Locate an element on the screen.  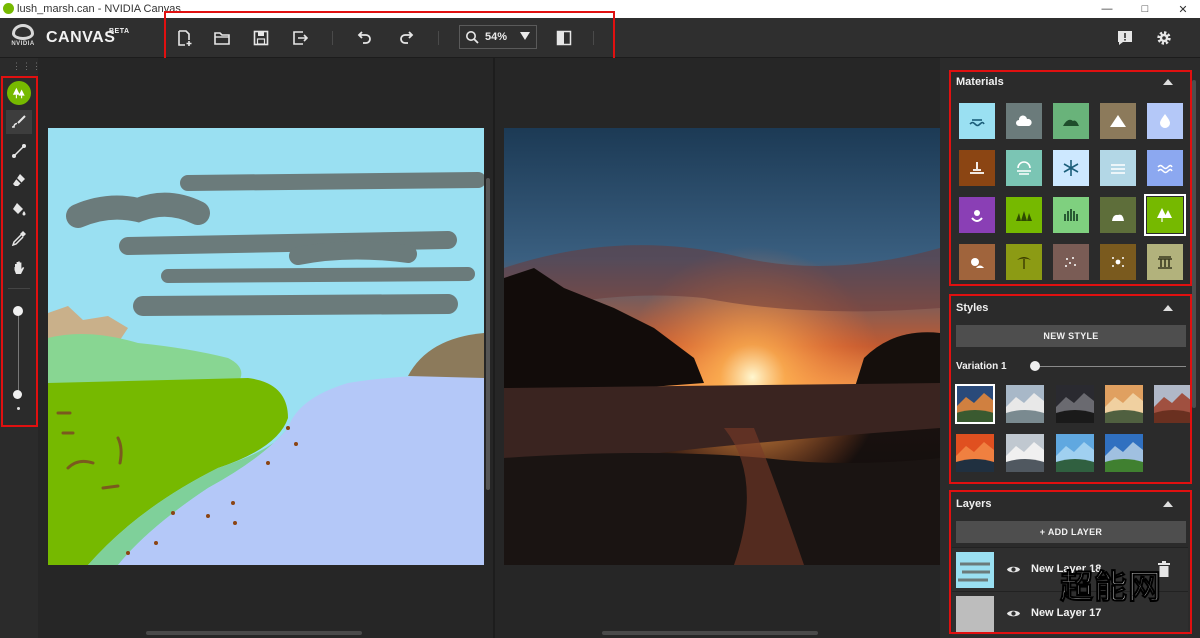
brush-size-knob is located at coordinates (18, 311).